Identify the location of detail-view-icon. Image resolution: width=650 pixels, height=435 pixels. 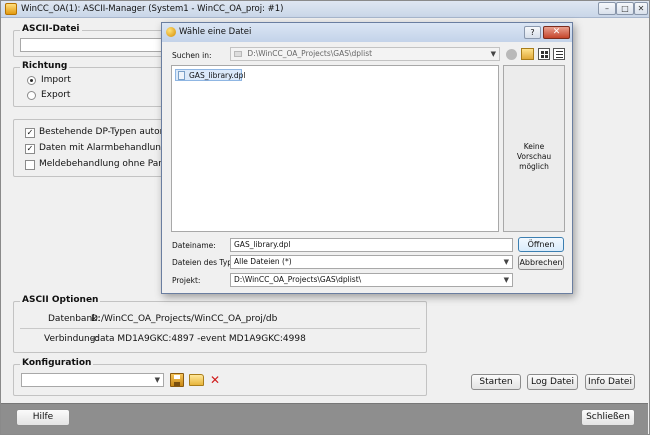
(559, 54).